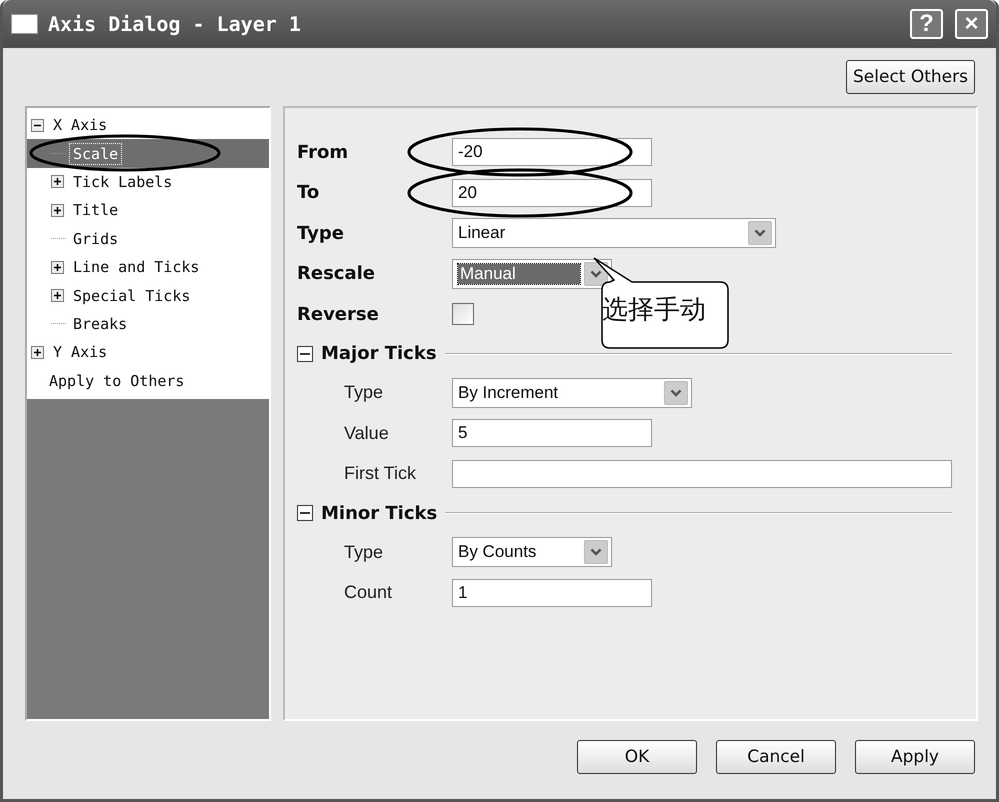 The width and height of the screenshot is (999, 802). I want to click on tree-item: X Axis, so click(148, 125).